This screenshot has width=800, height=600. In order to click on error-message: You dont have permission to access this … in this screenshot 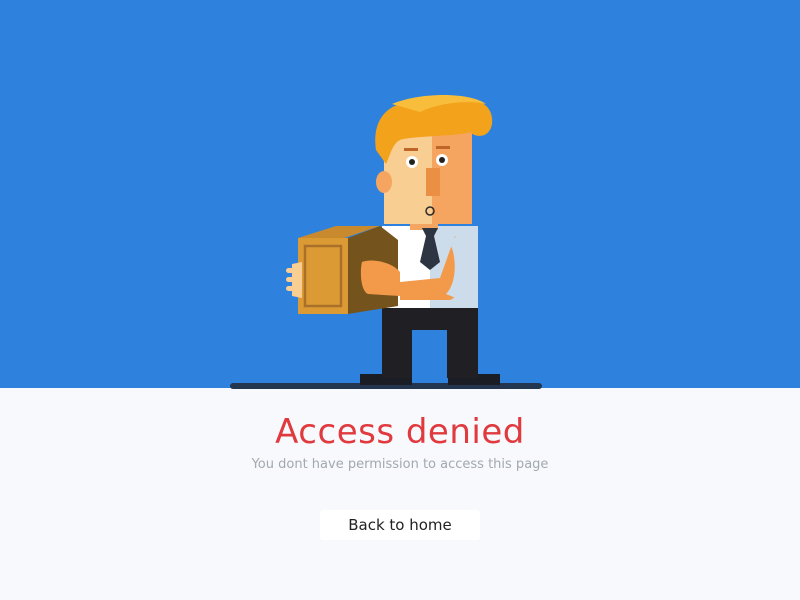, I will do `click(400, 464)`.